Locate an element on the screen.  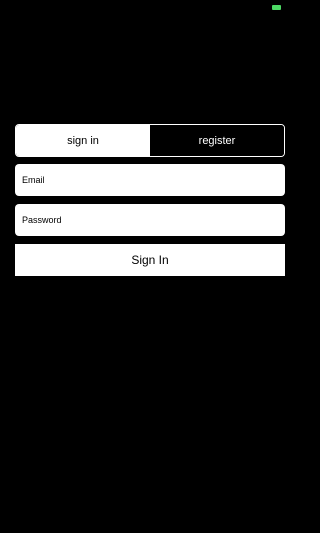
battery-icon is located at coordinates (276, 7).